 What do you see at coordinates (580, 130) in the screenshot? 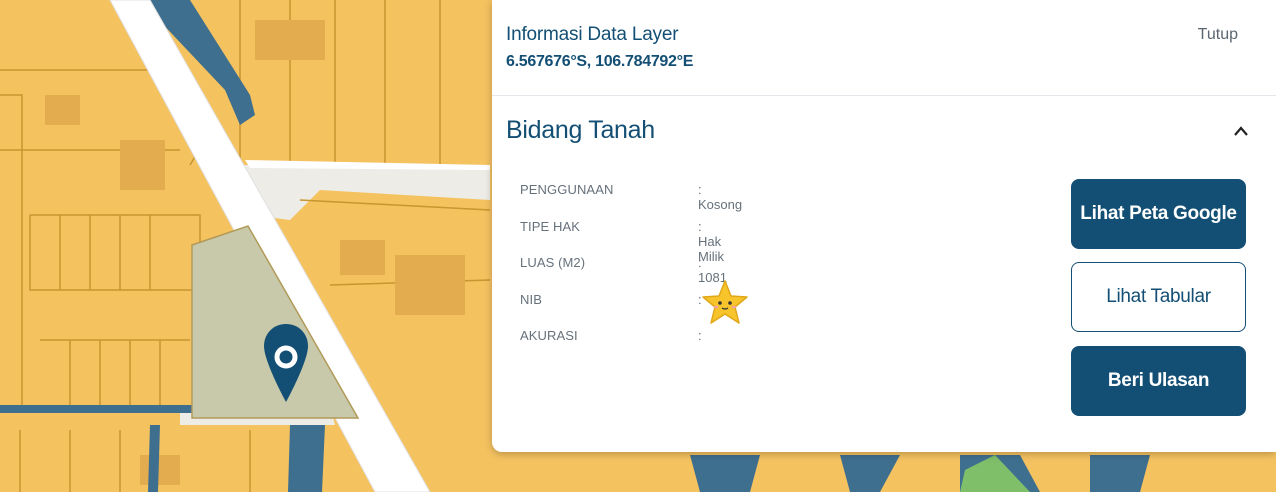
I see `section-title: Bidang Tanah` at bounding box center [580, 130].